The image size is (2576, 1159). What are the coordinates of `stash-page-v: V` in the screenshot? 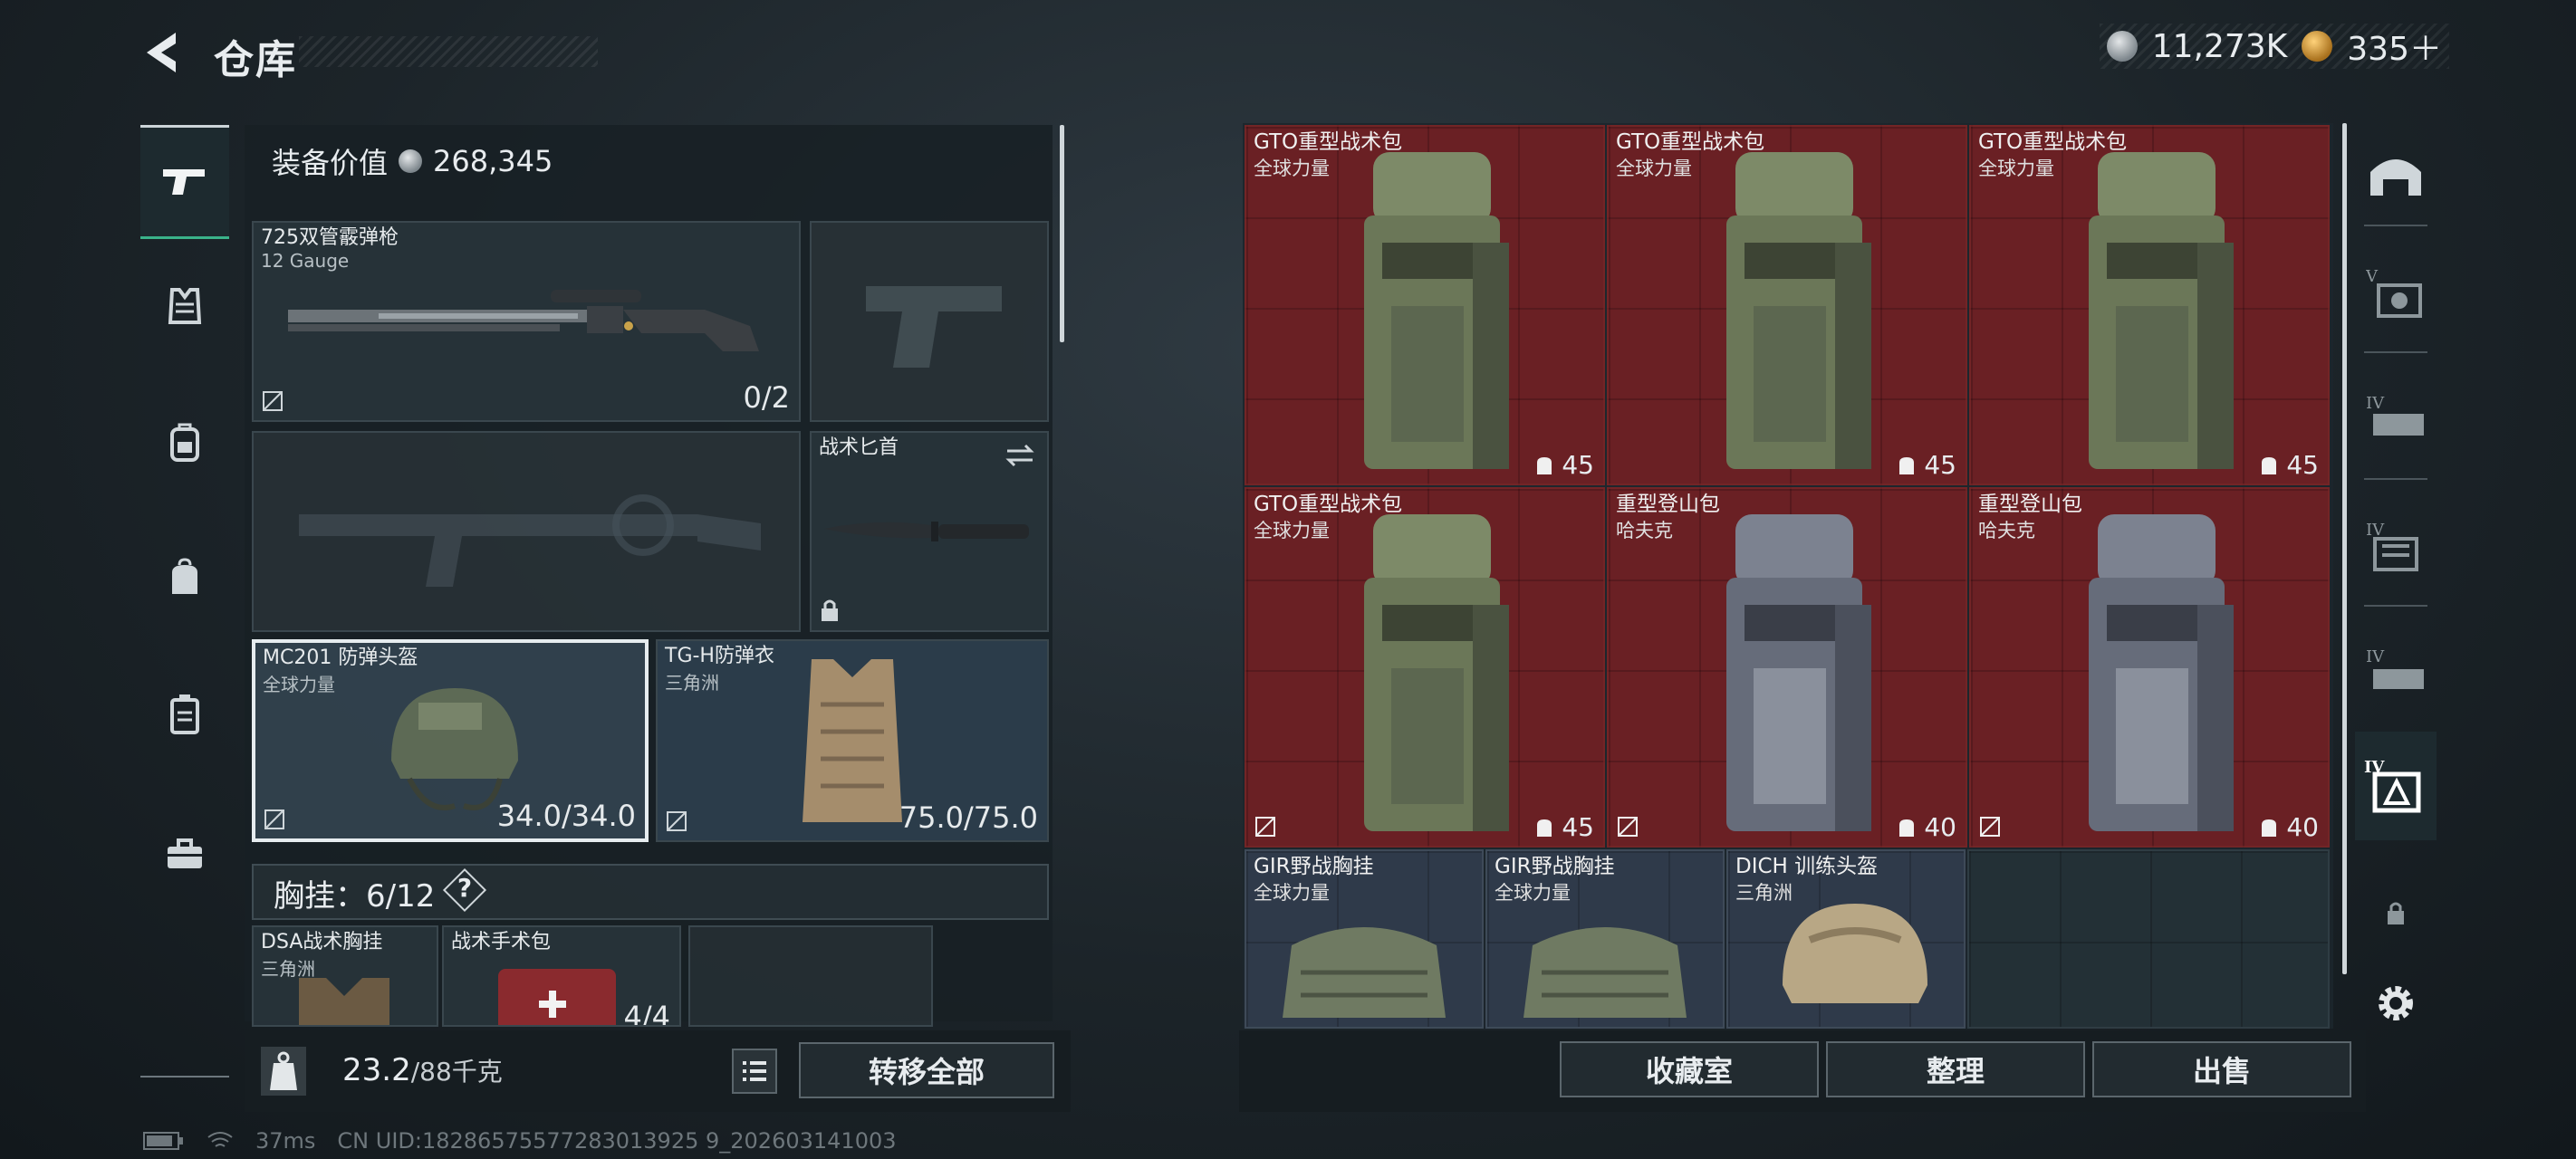 It's located at (2396, 292).